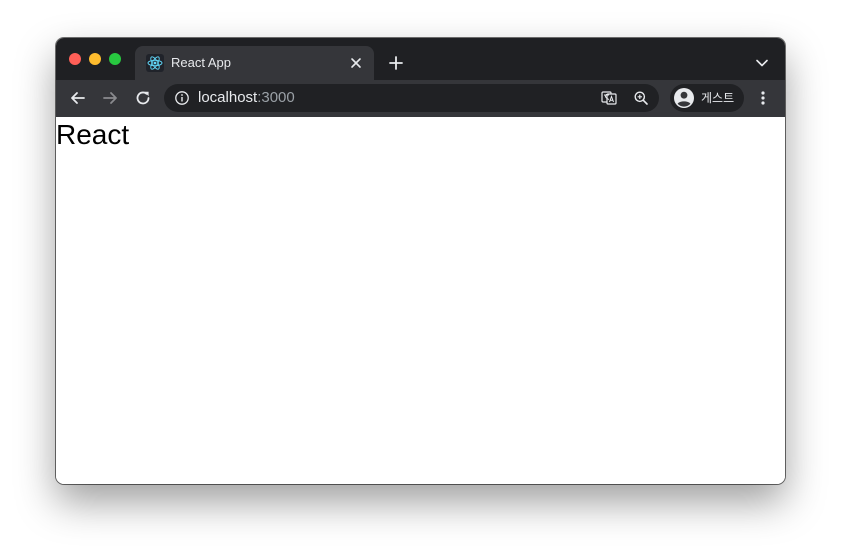 Image resolution: width=841 pixels, height=558 pixels. Describe the element at coordinates (155, 63) in the screenshot. I see `react-logo-icon` at that location.